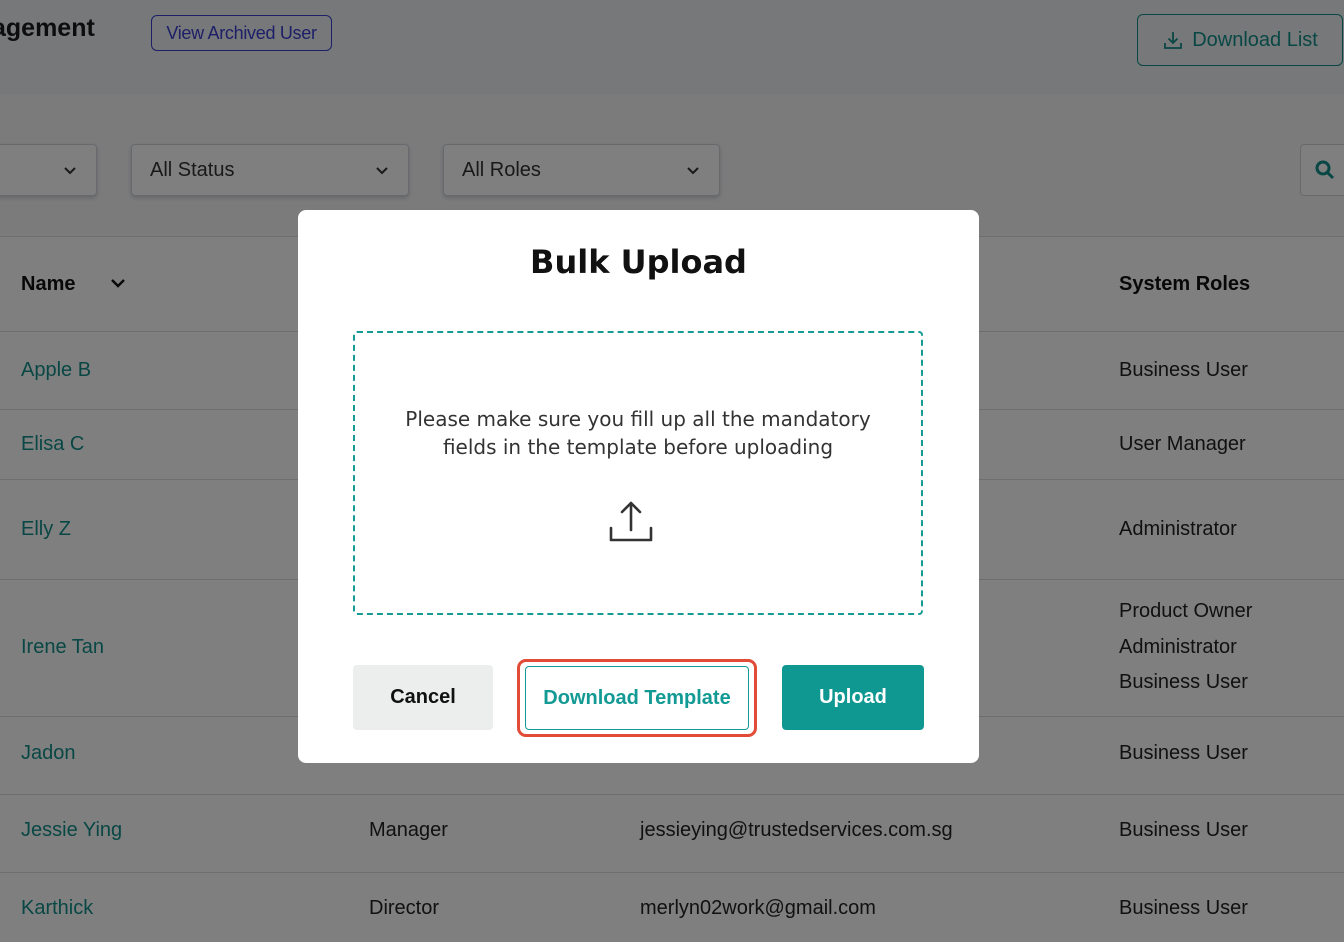 This screenshot has width=1344, height=942. I want to click on upload-button: Upload, so click(853, 697).